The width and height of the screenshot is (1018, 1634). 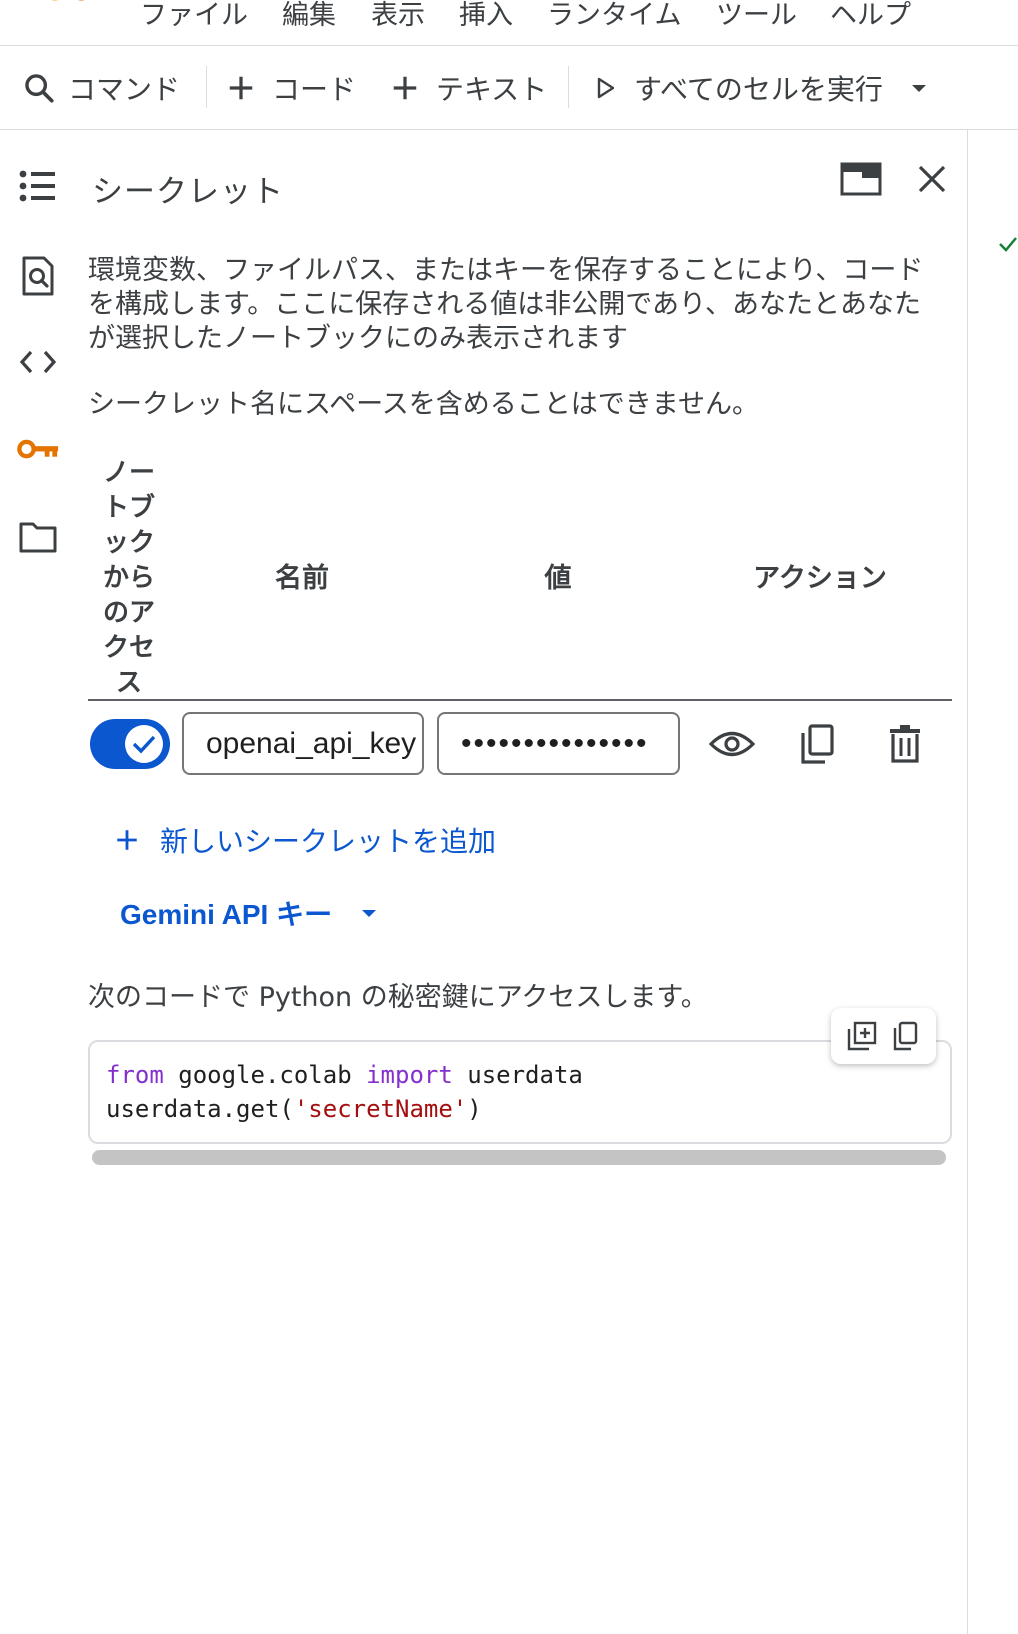 I want to click on insert-code-cell-button, so click(x=862, y=1036).